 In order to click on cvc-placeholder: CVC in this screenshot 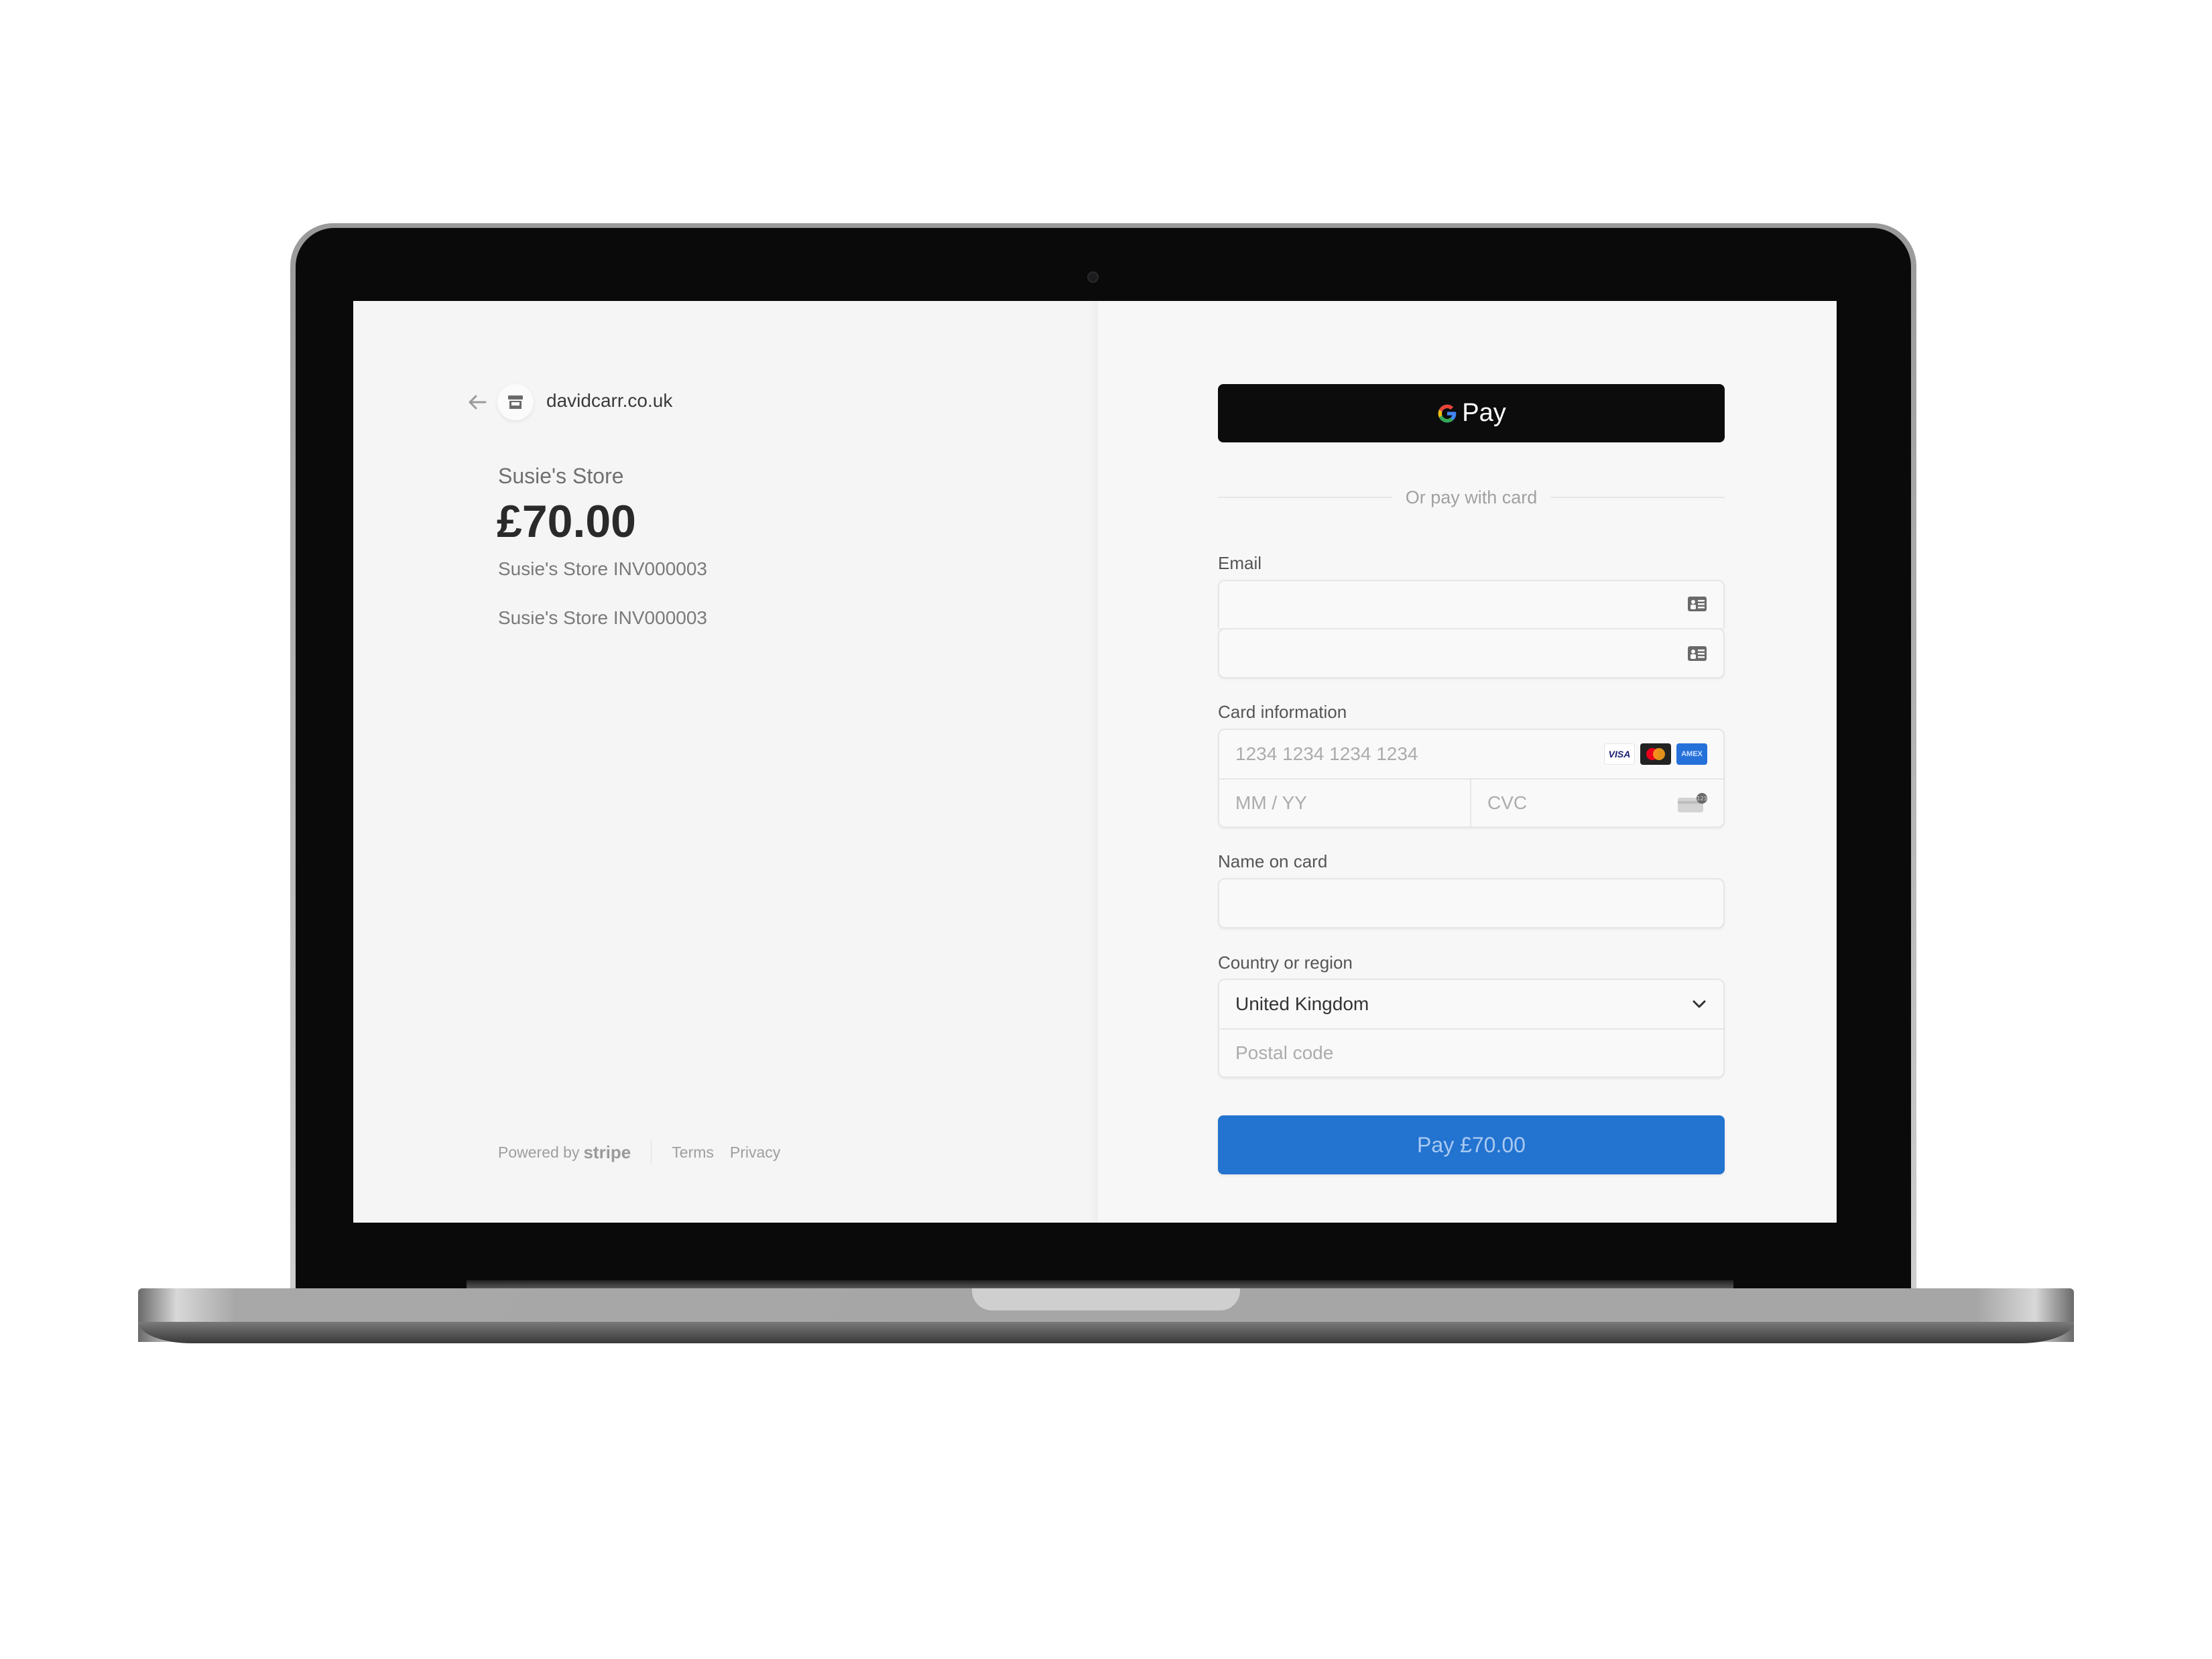, I will do `click(1507, 802)`.